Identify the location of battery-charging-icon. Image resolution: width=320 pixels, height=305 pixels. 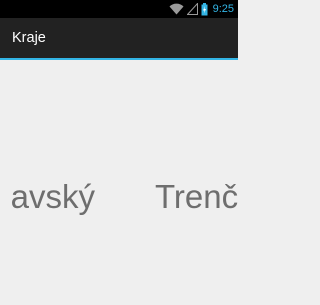
(204, 9).